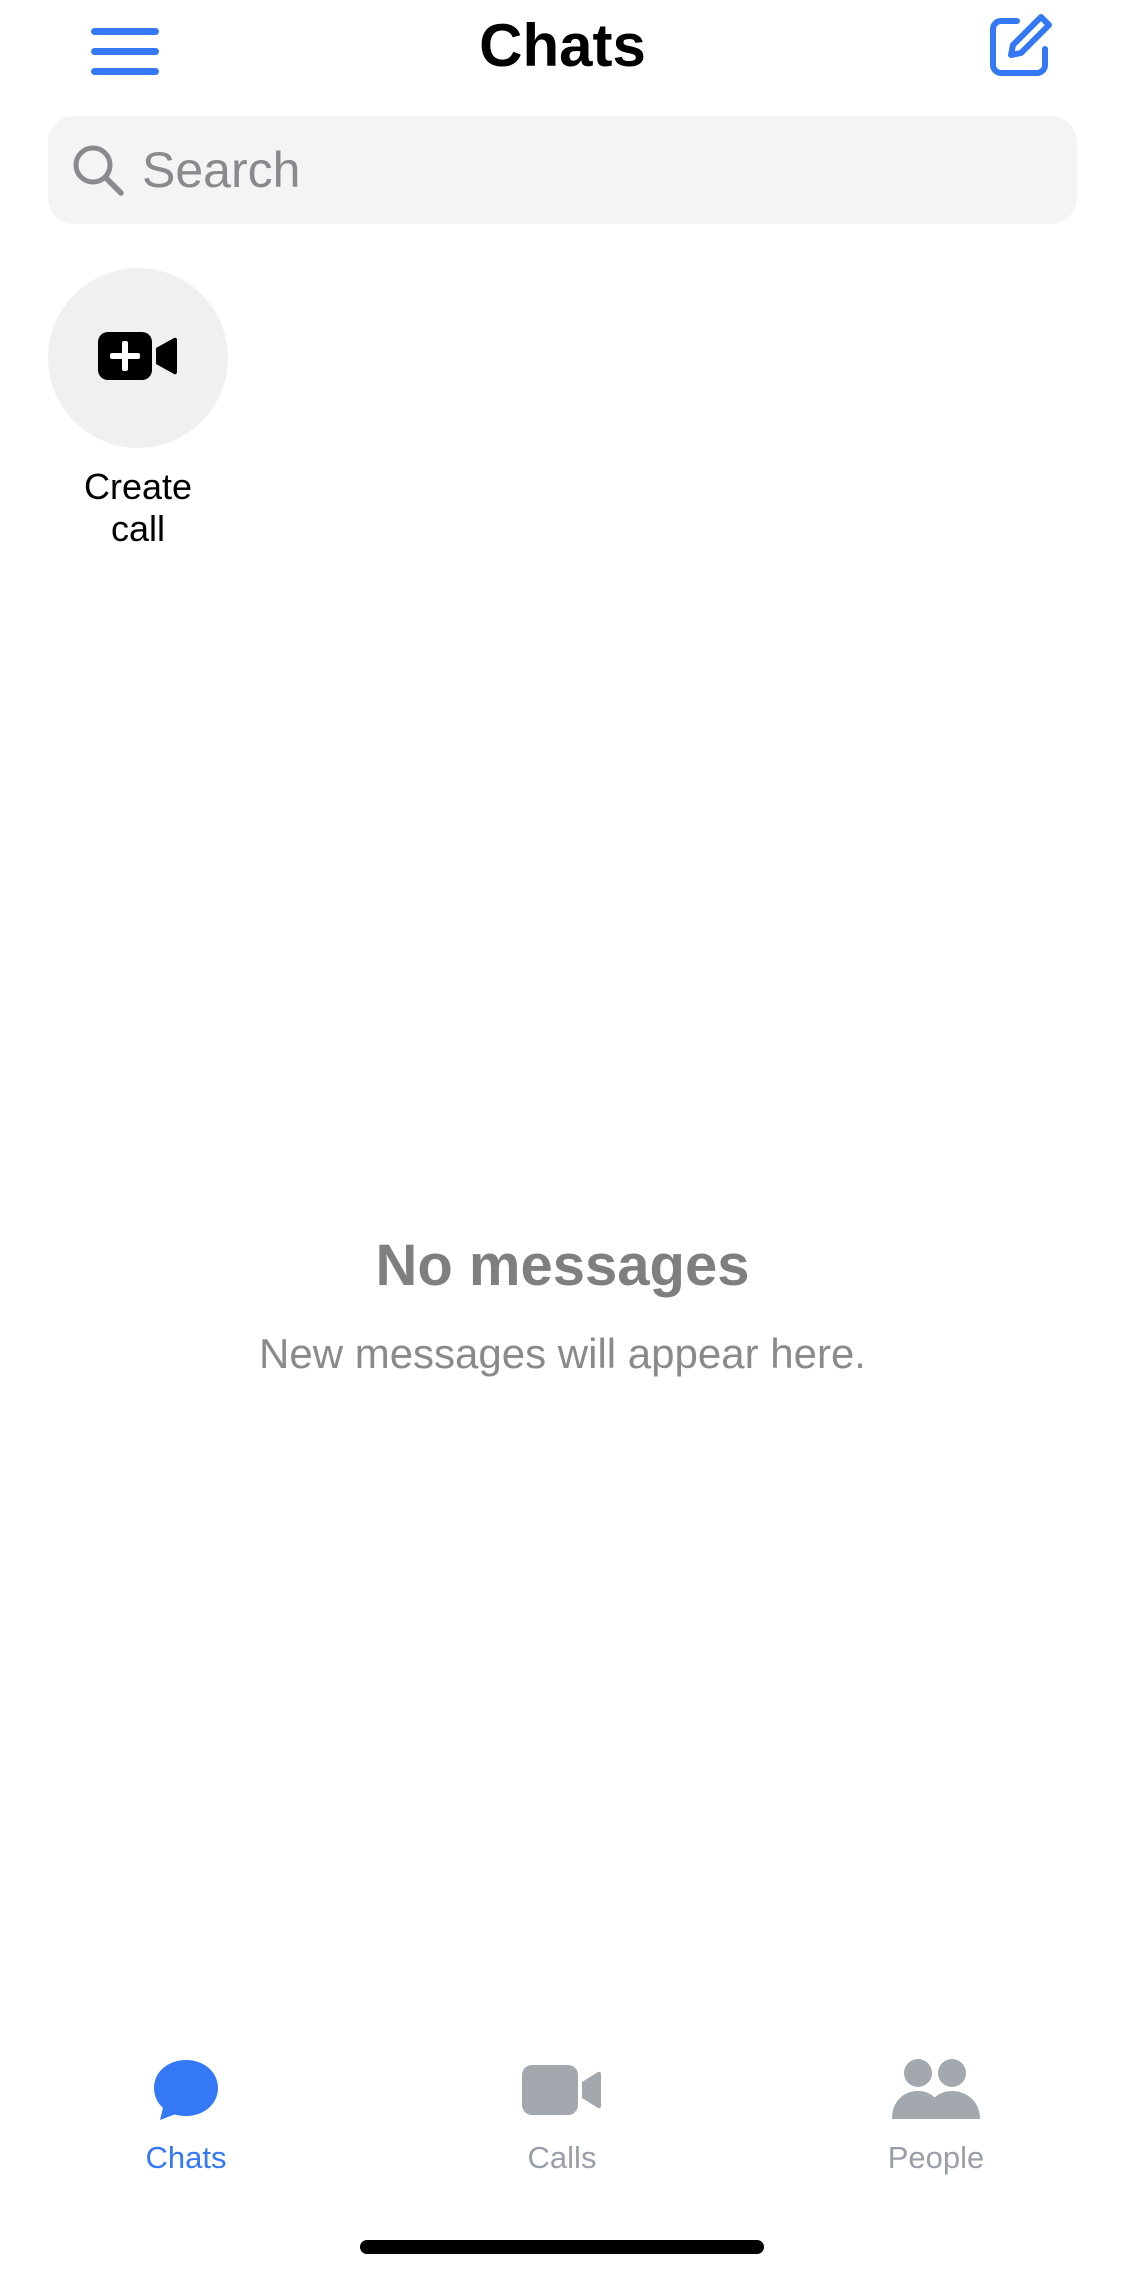 The image size is (1125, 2284). Describe the element at coordinates (562, 2157) in the screenshot. I see `tab-calls-label: Calls` at that location.